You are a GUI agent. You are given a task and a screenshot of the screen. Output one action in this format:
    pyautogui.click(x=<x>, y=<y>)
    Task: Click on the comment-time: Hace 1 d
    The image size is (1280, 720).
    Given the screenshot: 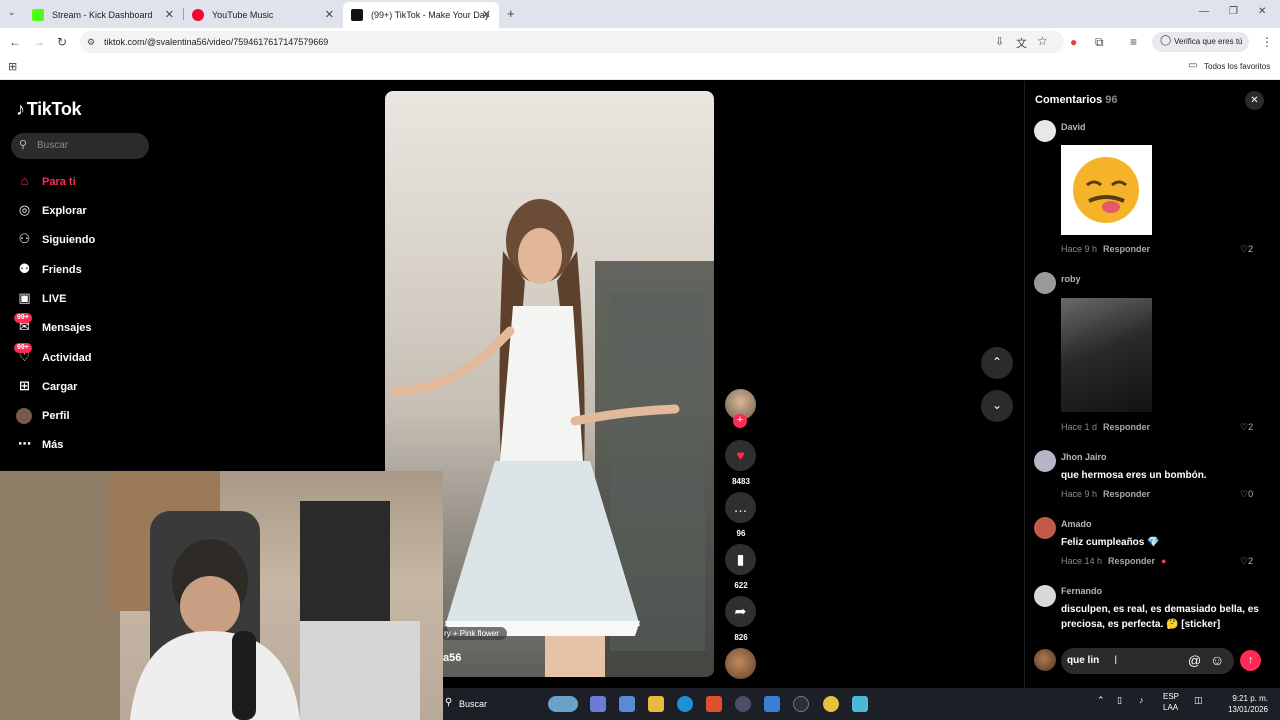 What is the action you would take?
    pyautogui.click(x=1079, y=427)
    